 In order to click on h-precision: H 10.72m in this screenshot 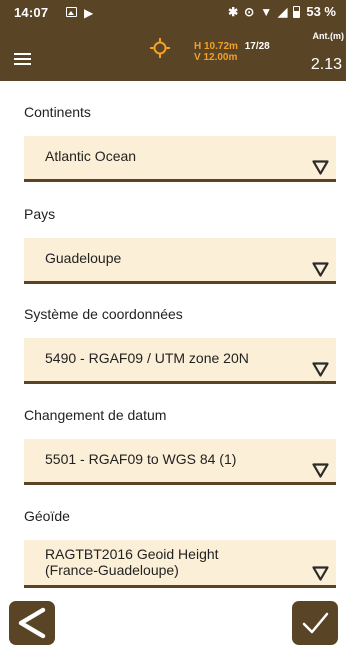, I will do `click(216, 46)`.